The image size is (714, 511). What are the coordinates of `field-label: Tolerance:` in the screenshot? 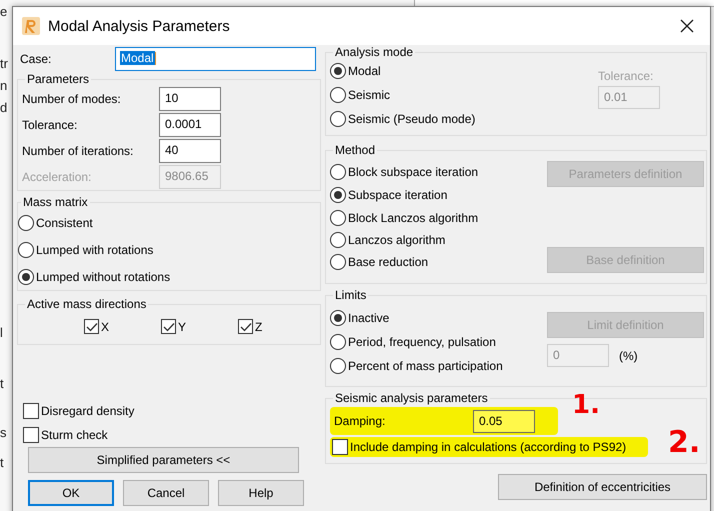 It's located at (50, 125).